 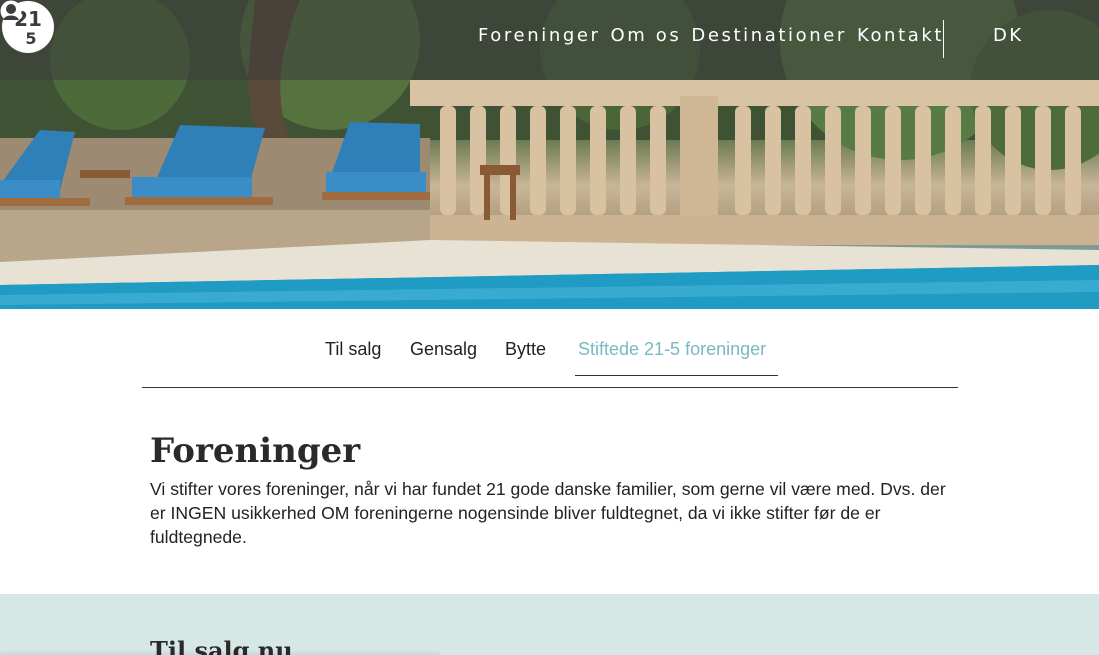 What do you see at coordinates (525, 349) in the screenshot?
I see `tab-bytte: Bytte` at bounding box center [525, 349].